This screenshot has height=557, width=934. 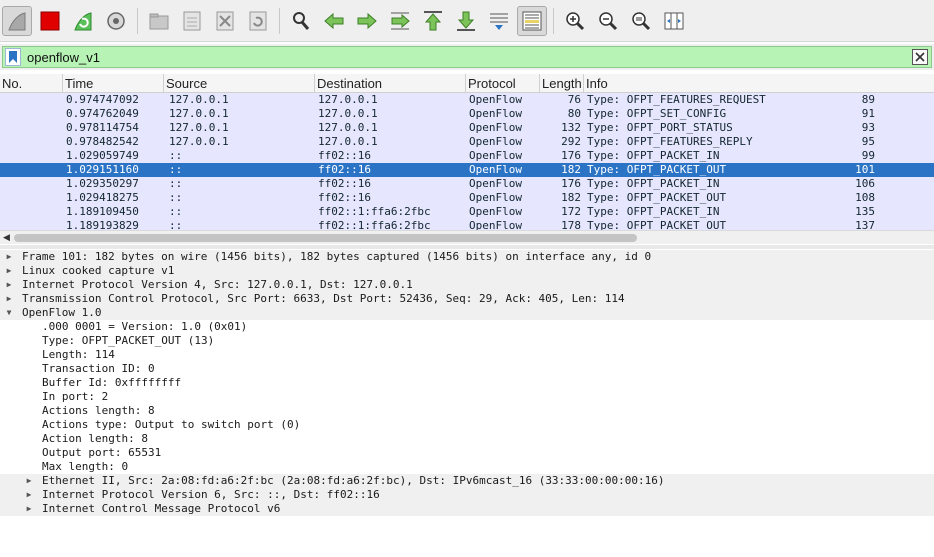 What do you see at coordinates (571, 183) in the screenshot?
I see `cell-length: 176` at bounding box center [571, 183].